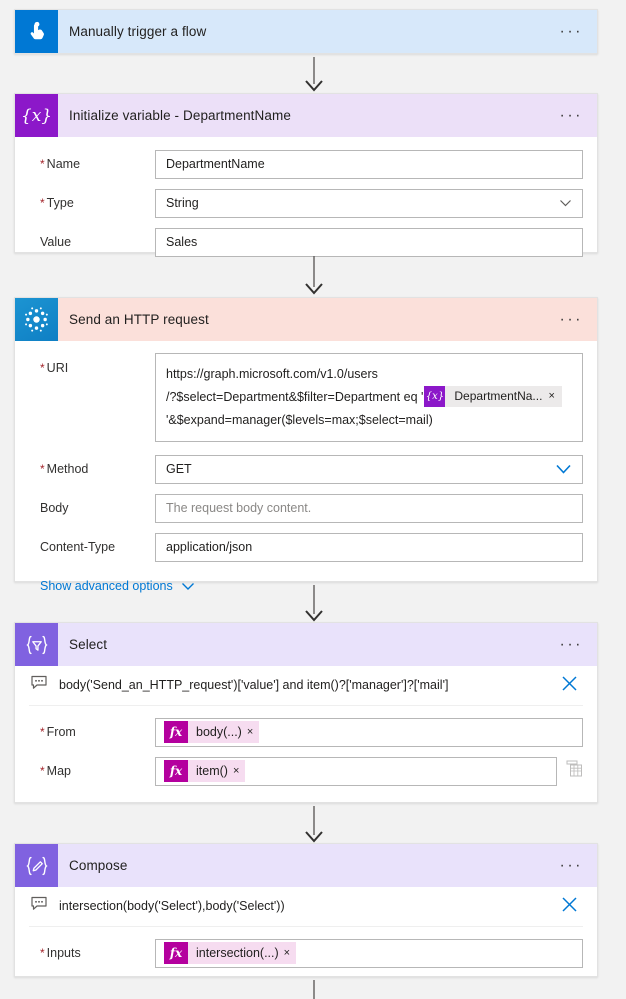  What do you see at coordinates (36, 319) in the screenshot?
I see `graph-burst-icon` at bounding box center [36, 319].